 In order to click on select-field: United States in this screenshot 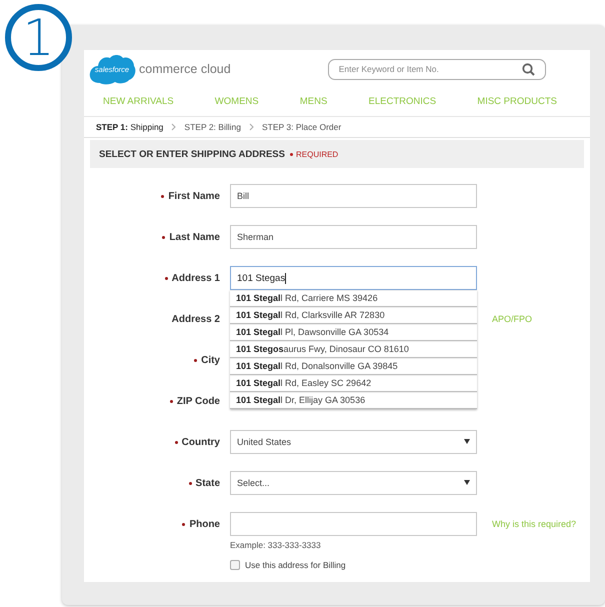, I will do `click(353, 442)`.